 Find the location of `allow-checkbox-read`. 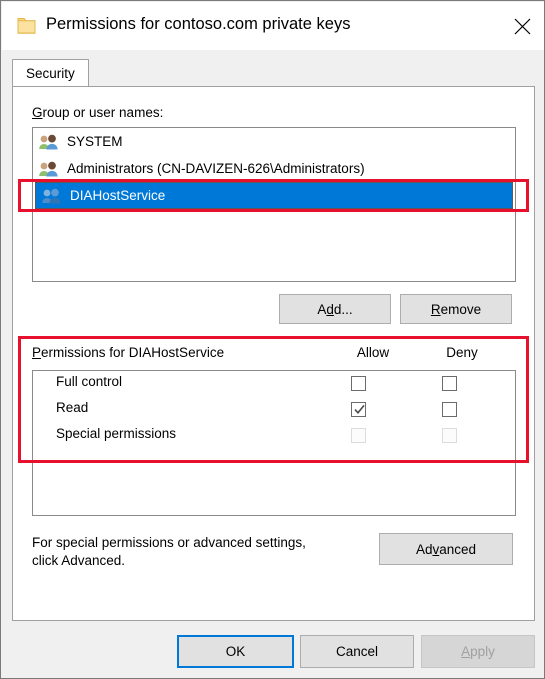

allow-checkbox-read is located at coordinates (358, 409).